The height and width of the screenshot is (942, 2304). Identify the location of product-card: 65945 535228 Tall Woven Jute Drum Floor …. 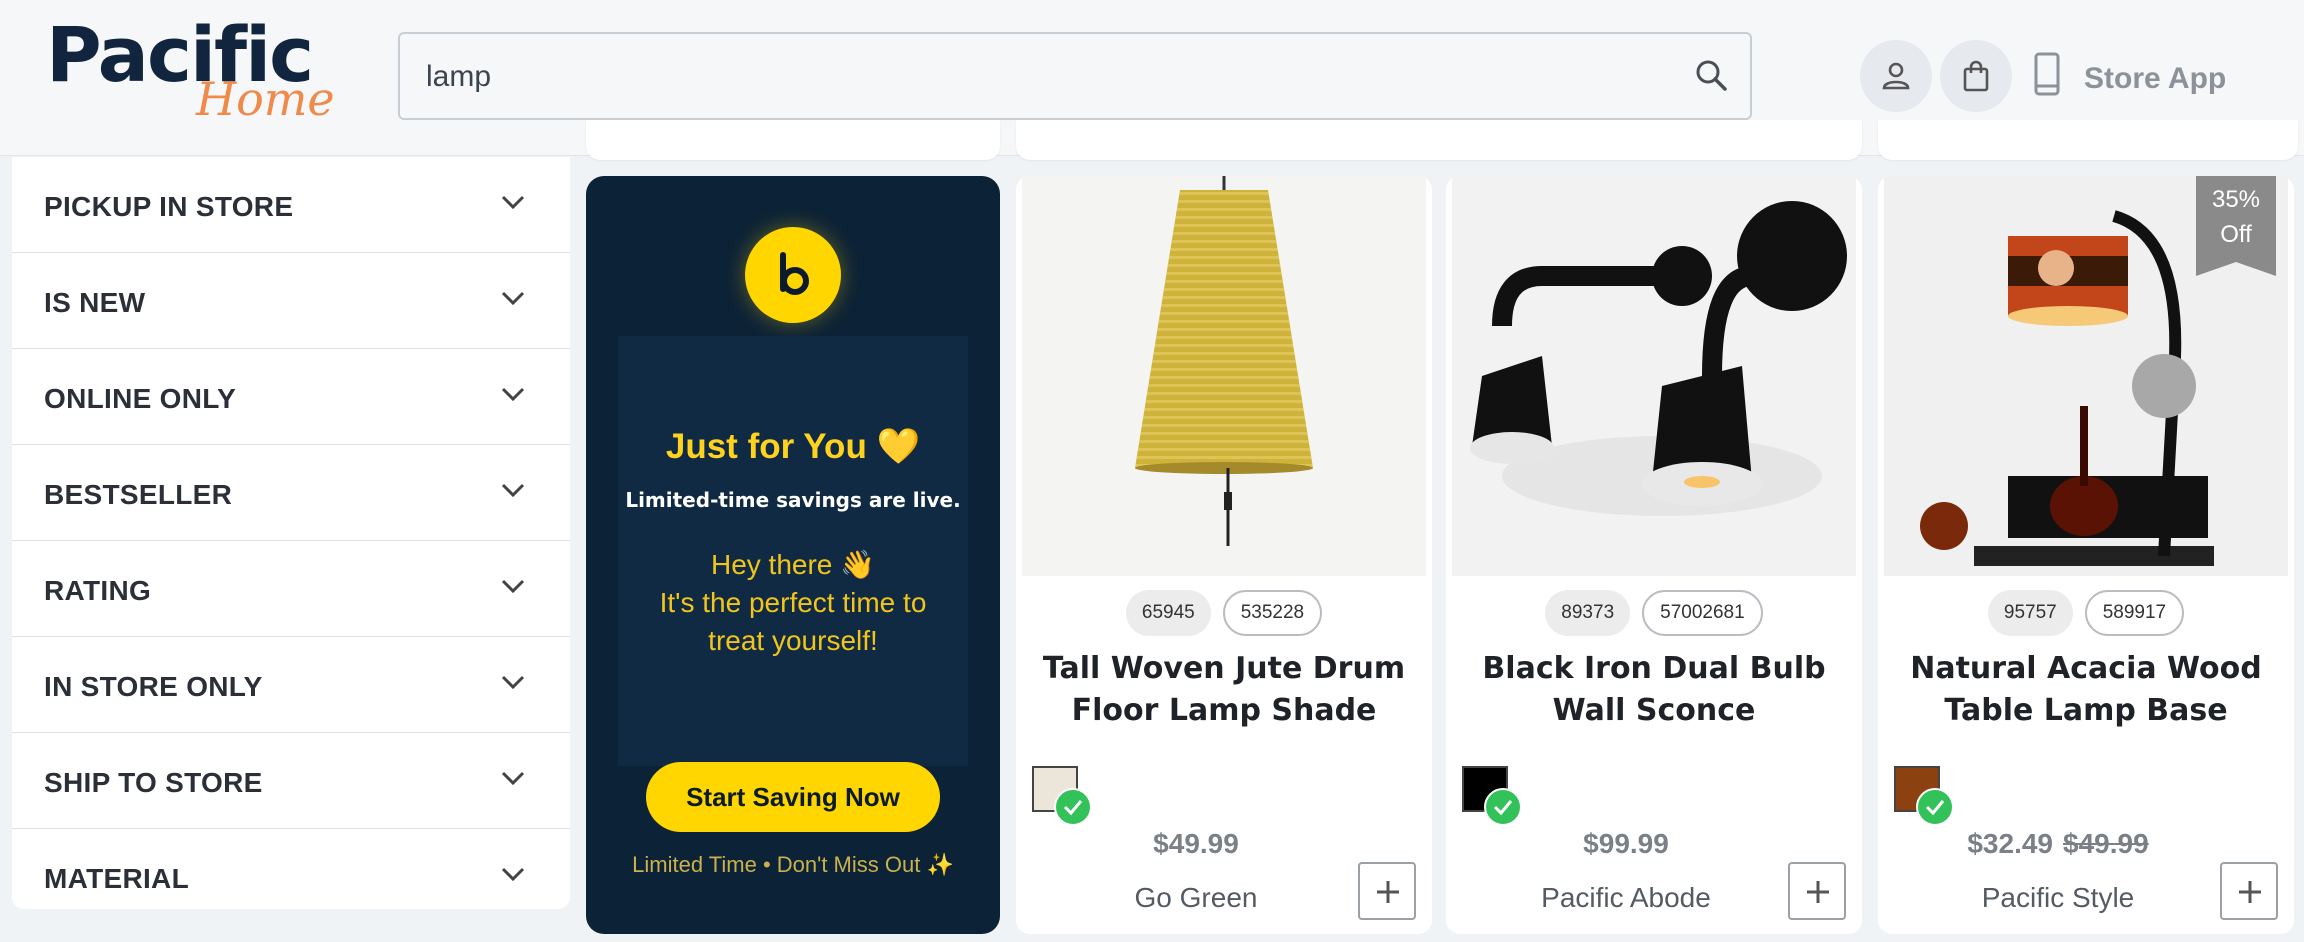
(1224, 555).